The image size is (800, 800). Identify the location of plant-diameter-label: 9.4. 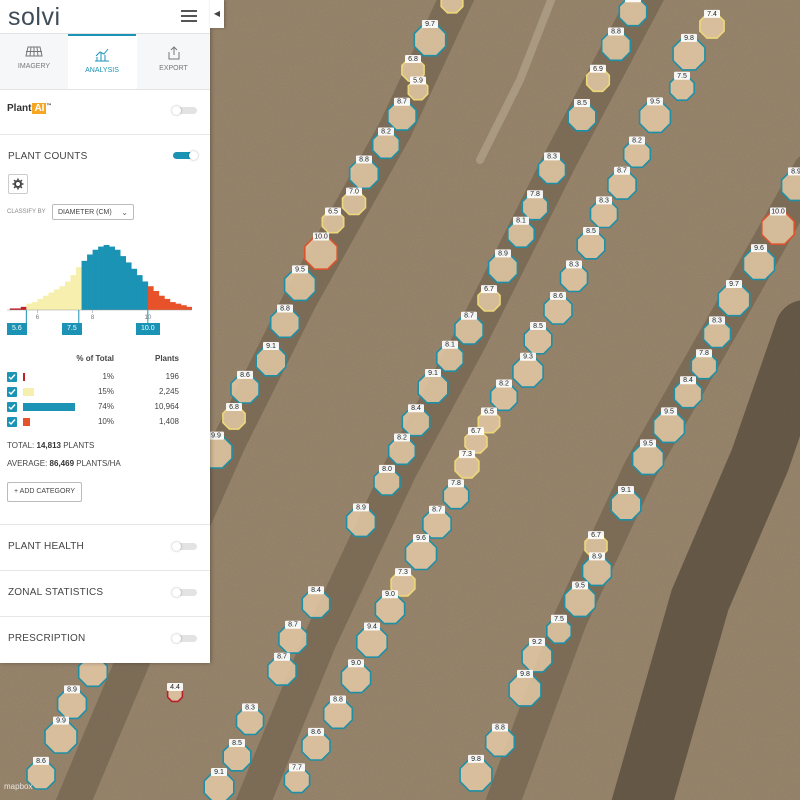
(372, 627).